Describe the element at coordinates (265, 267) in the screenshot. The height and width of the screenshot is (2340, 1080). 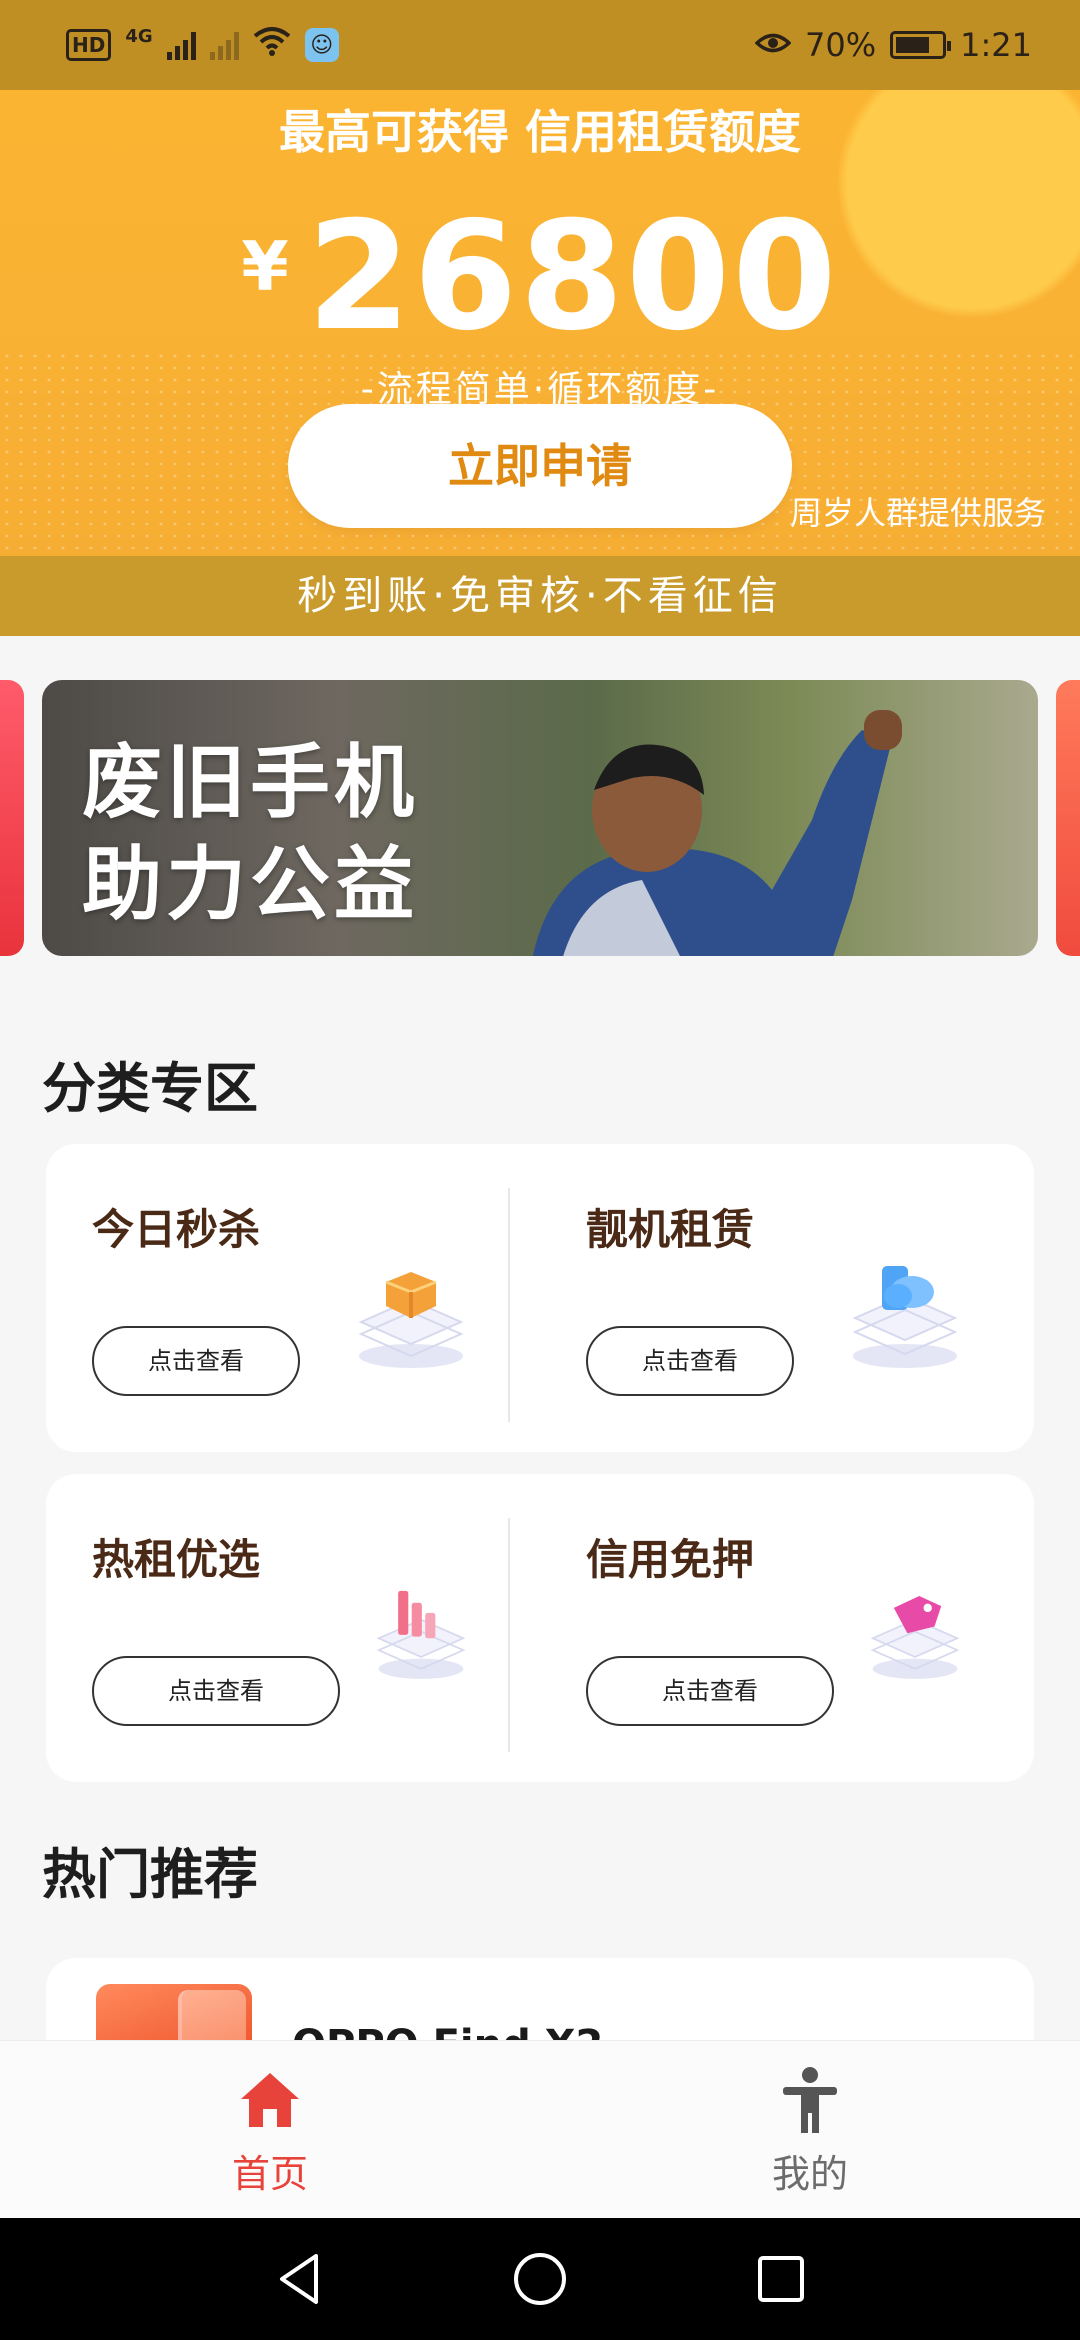
I see `currency-symbol: ¥` at that location.